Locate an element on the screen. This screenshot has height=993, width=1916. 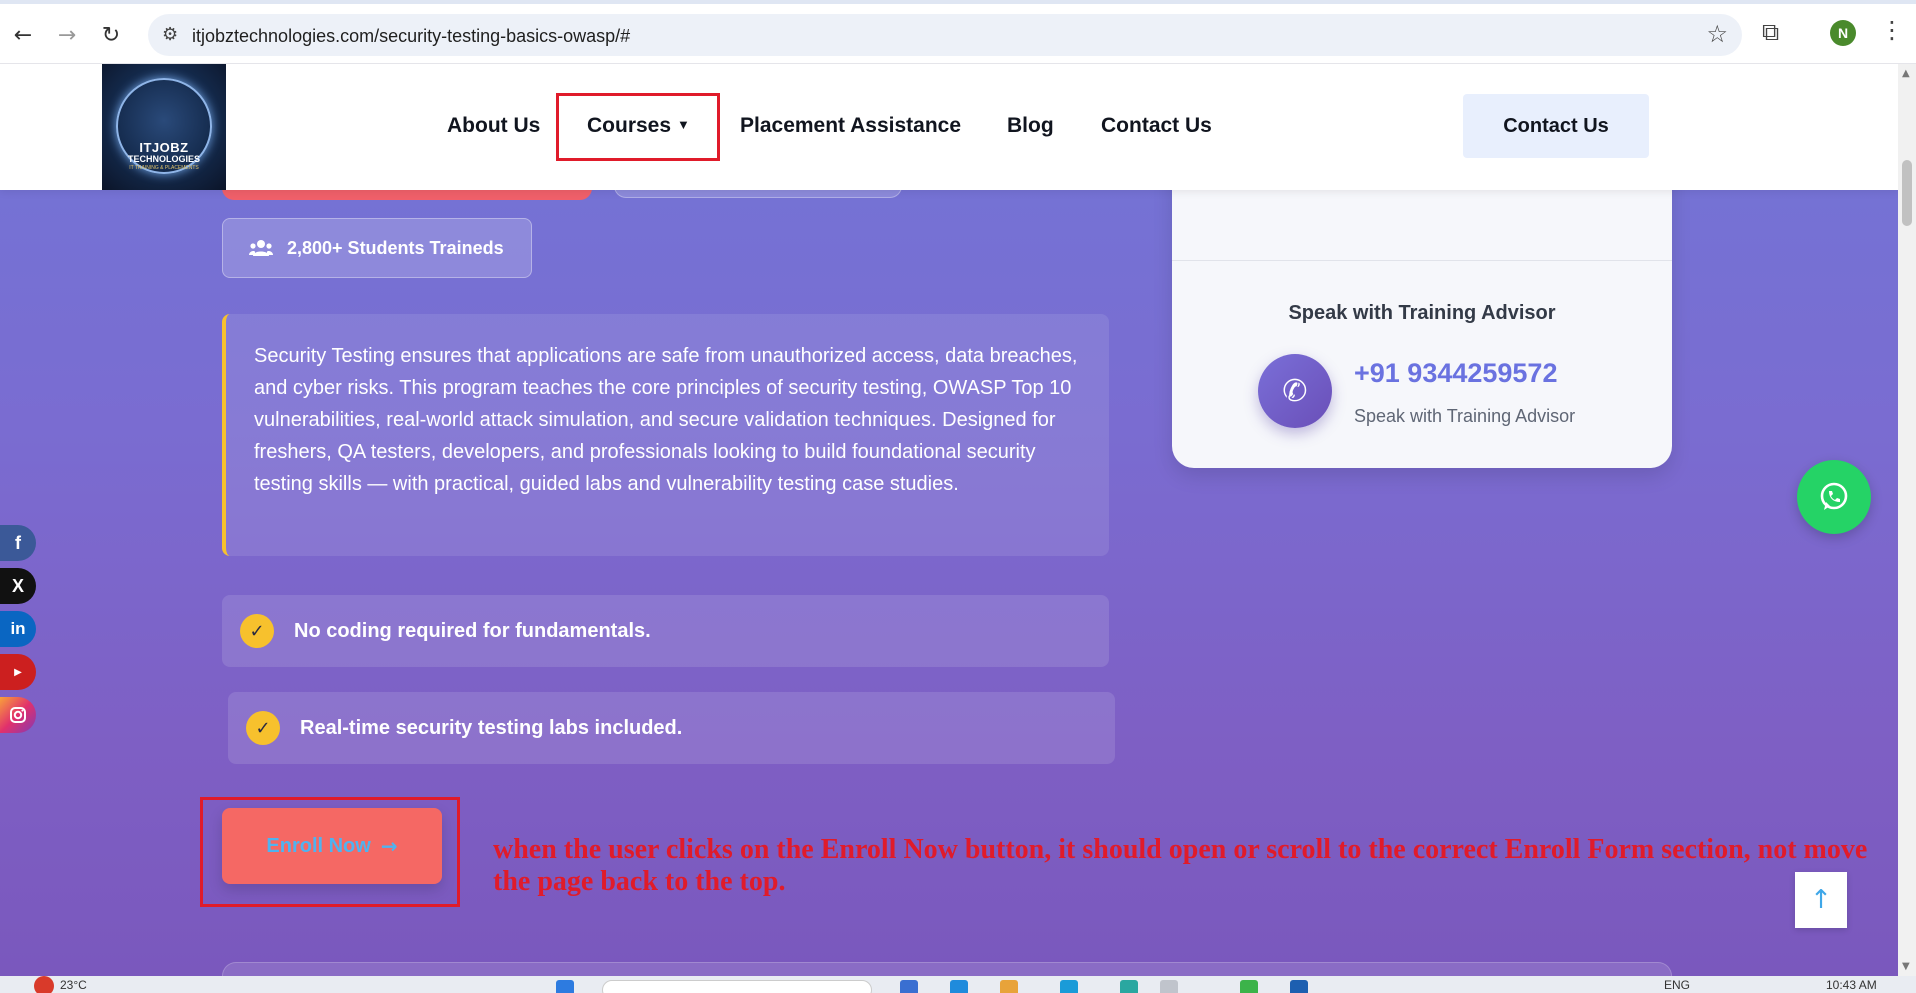
whatsapp-button is located at coordinates (1834, 497).